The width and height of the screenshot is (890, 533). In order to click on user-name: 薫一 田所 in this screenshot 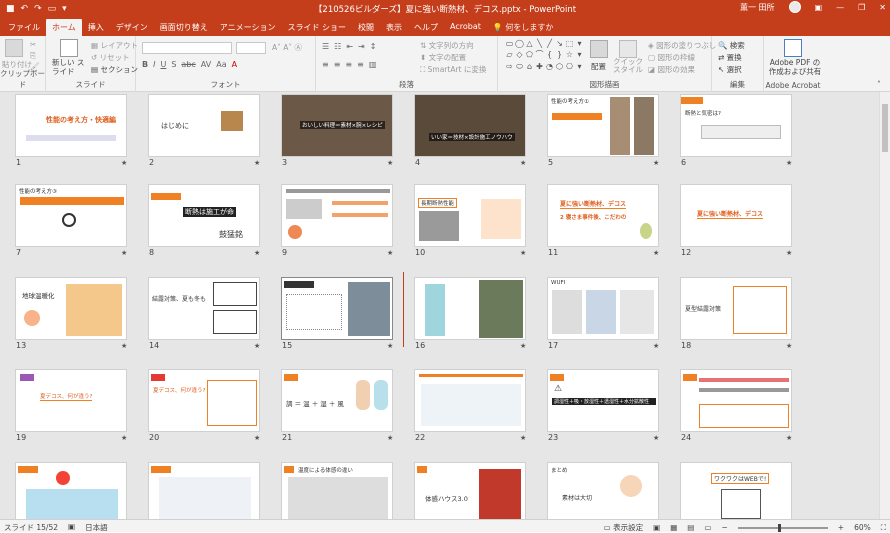, I will do `click(757, 7)`.